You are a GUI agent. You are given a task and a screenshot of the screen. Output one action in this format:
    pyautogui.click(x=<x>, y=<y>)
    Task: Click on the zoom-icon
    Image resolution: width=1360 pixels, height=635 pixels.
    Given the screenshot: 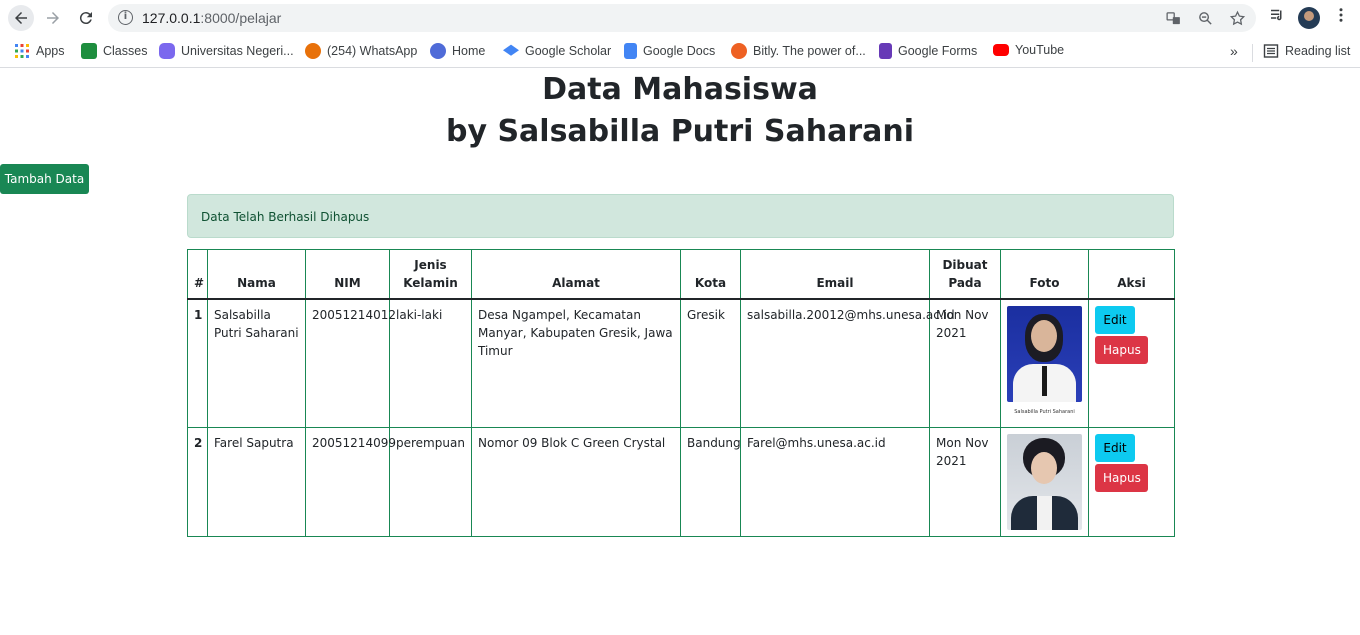 What is the action you would take?
    pyautogui.click(x=1205, y=18)
    